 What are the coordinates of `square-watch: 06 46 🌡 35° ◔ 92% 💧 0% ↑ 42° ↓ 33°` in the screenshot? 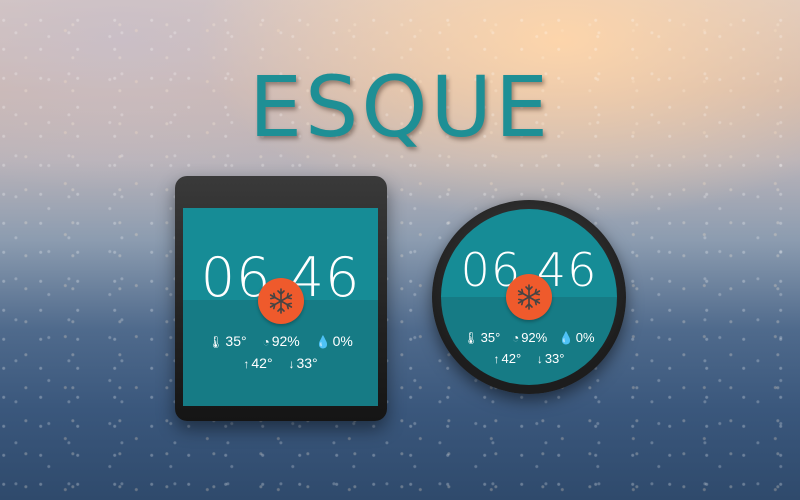 It's located at (281, 298).